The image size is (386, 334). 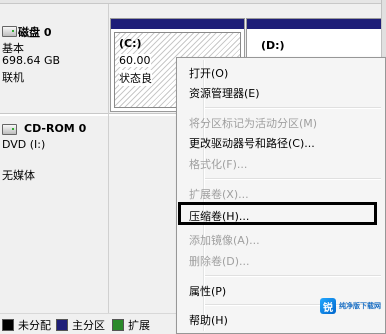 I want to click on menu-item-explorer: 资源管理器(E), so click(x=224, y=93).